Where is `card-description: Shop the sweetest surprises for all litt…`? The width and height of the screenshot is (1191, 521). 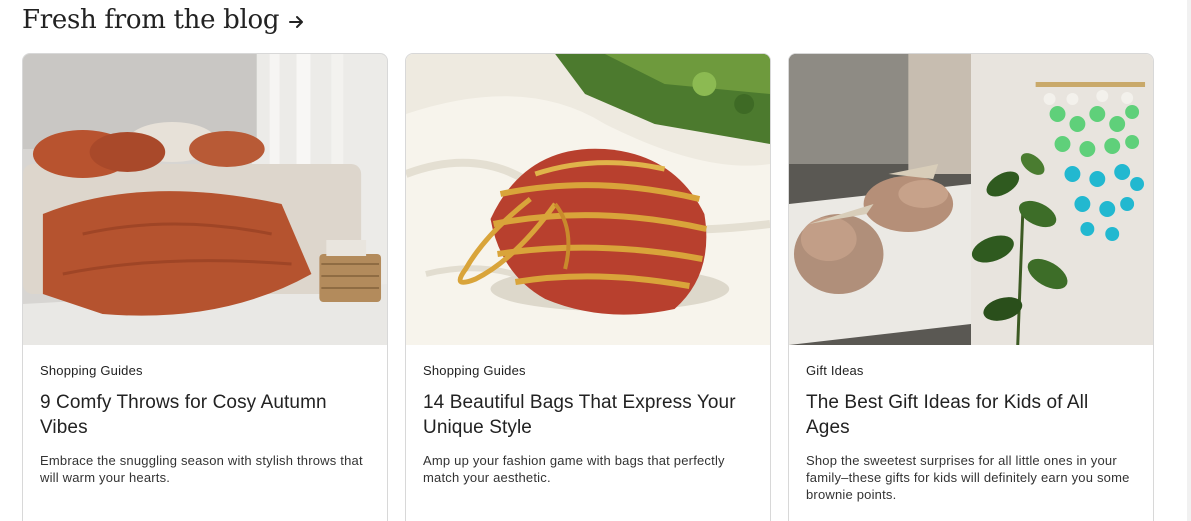
card-description: Shop the sweetest surprises for all litt… is located at coordinates (968, 477).